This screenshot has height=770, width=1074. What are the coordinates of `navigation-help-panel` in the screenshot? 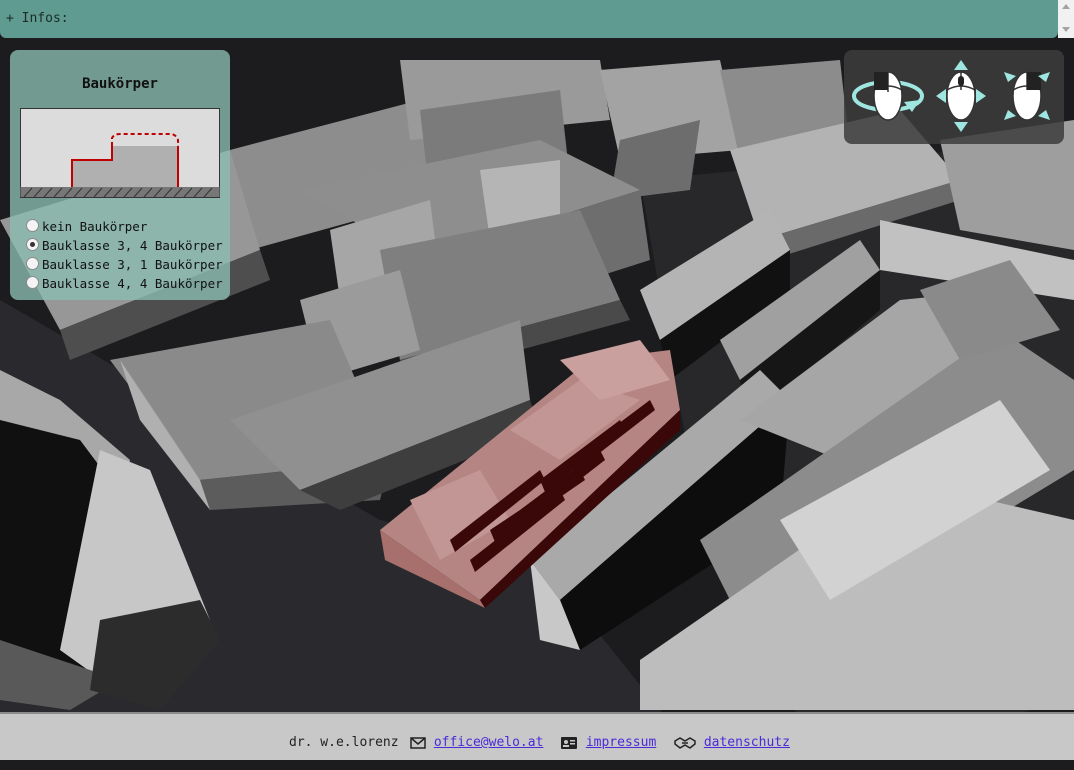 It's located at (954, 97).